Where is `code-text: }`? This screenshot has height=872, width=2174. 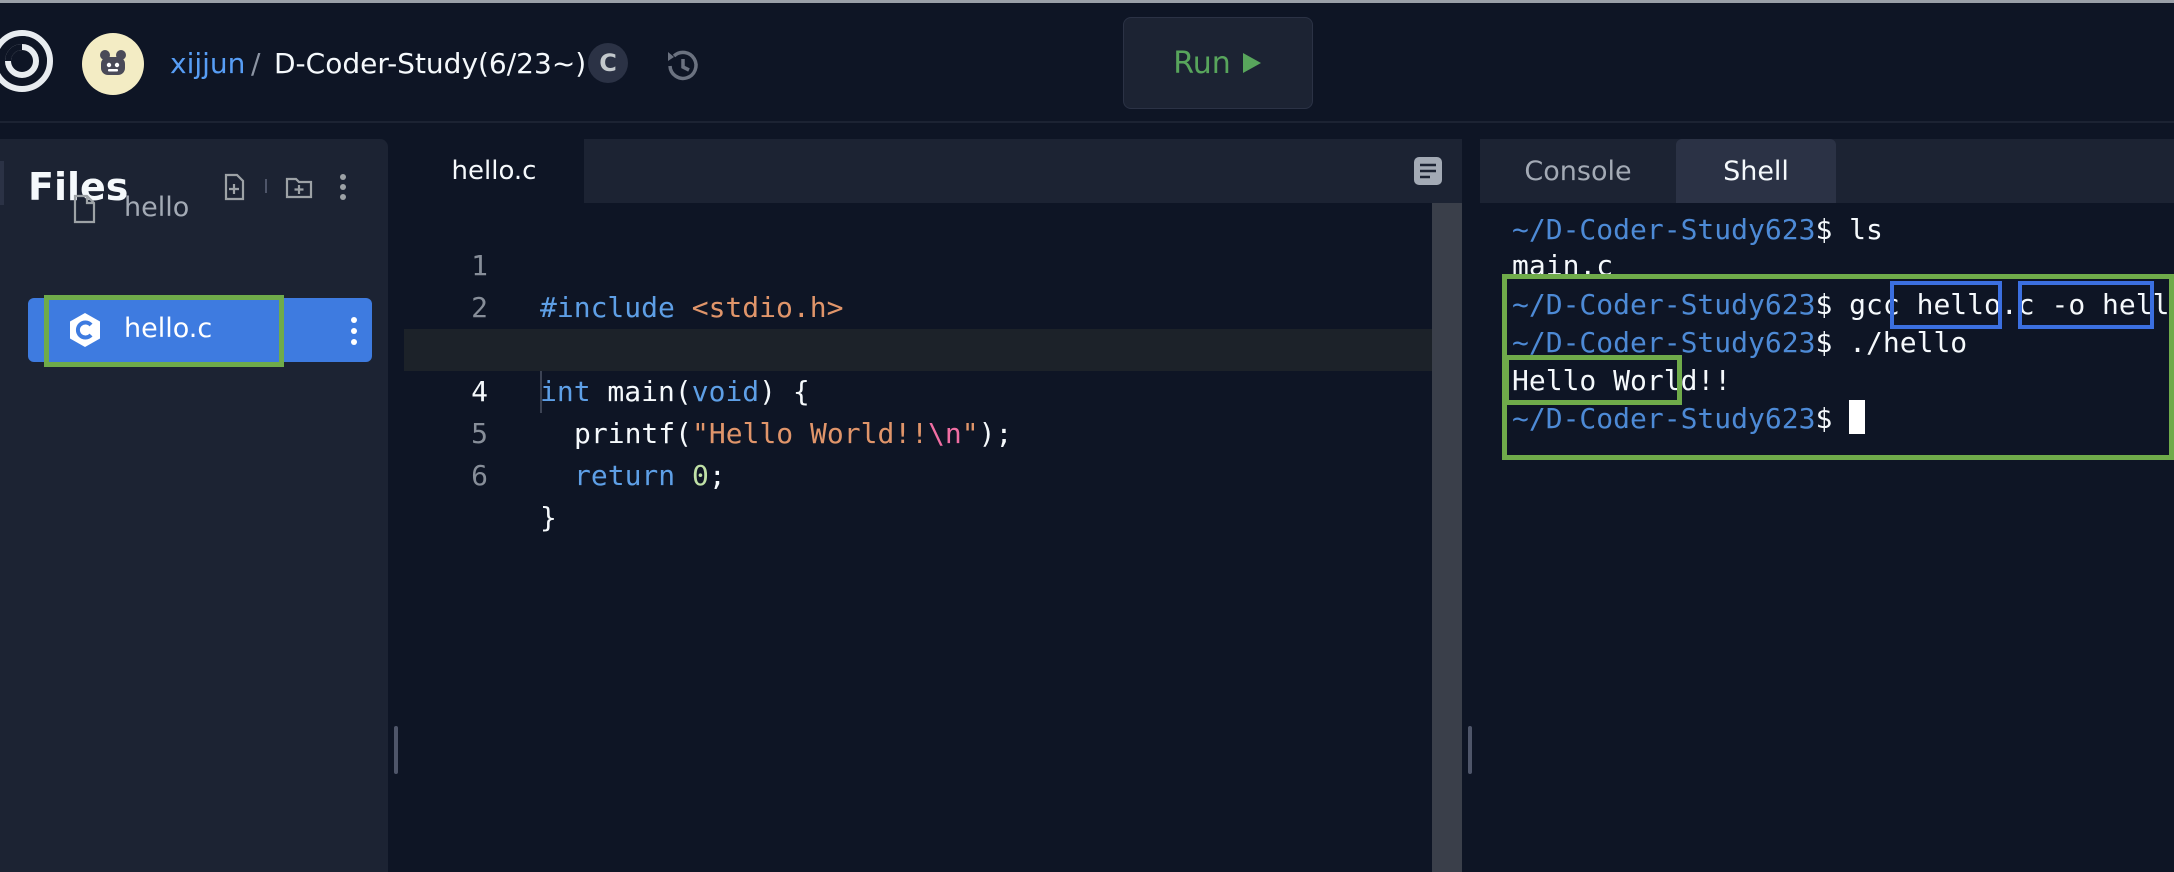
code-text: } is located at coordinates (548, 517).